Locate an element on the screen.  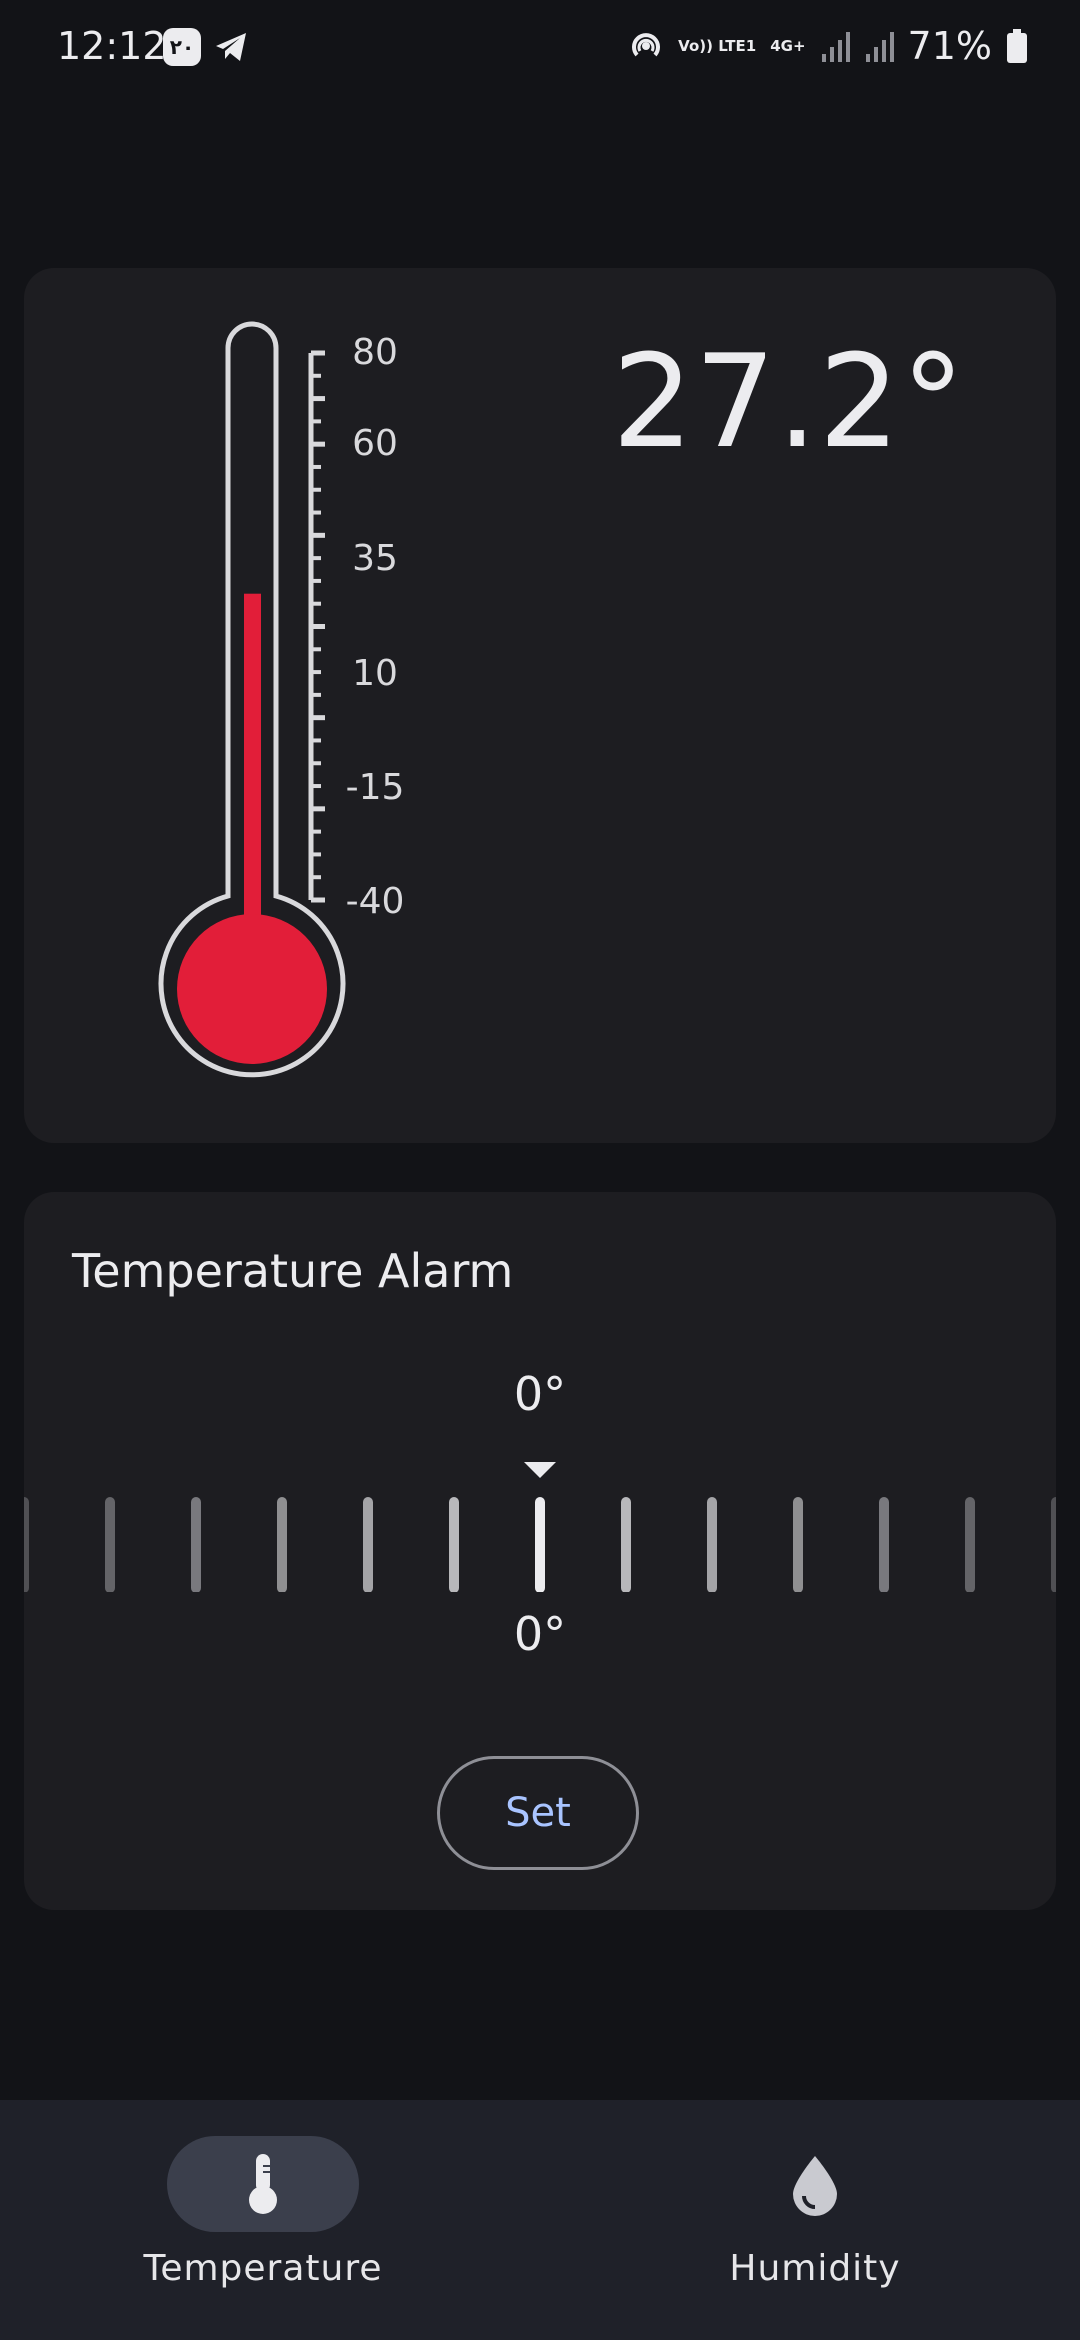
nav-inactive-indicator is located at coordinates (815, 2184).